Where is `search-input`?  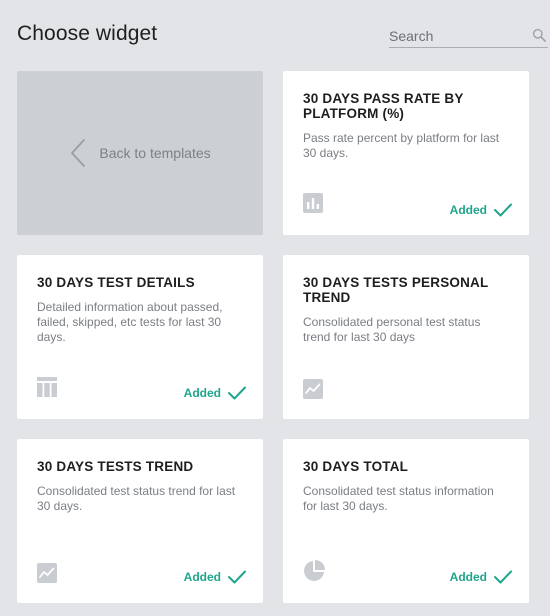
search-input is located at coordinates (459, 36).